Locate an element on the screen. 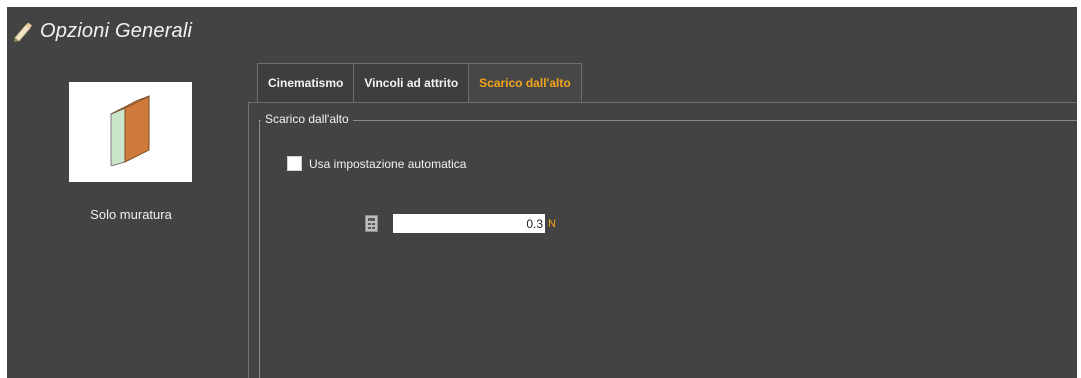  element-preview is located at coordinates (130, 132).